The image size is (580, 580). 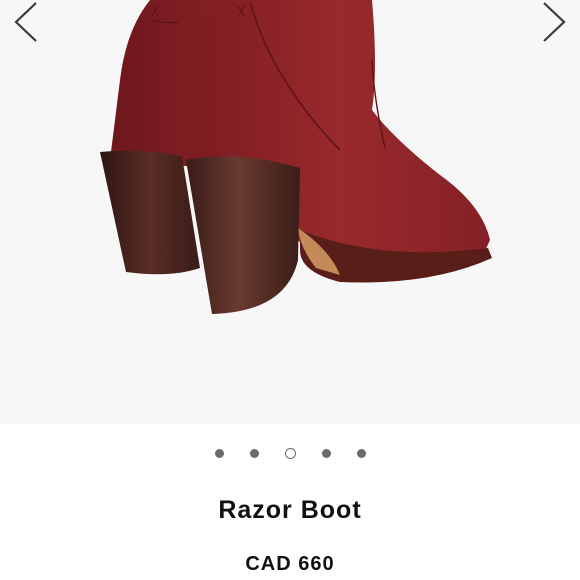 I want to click on product-price: CAD 660, so click(x=290, y=564).